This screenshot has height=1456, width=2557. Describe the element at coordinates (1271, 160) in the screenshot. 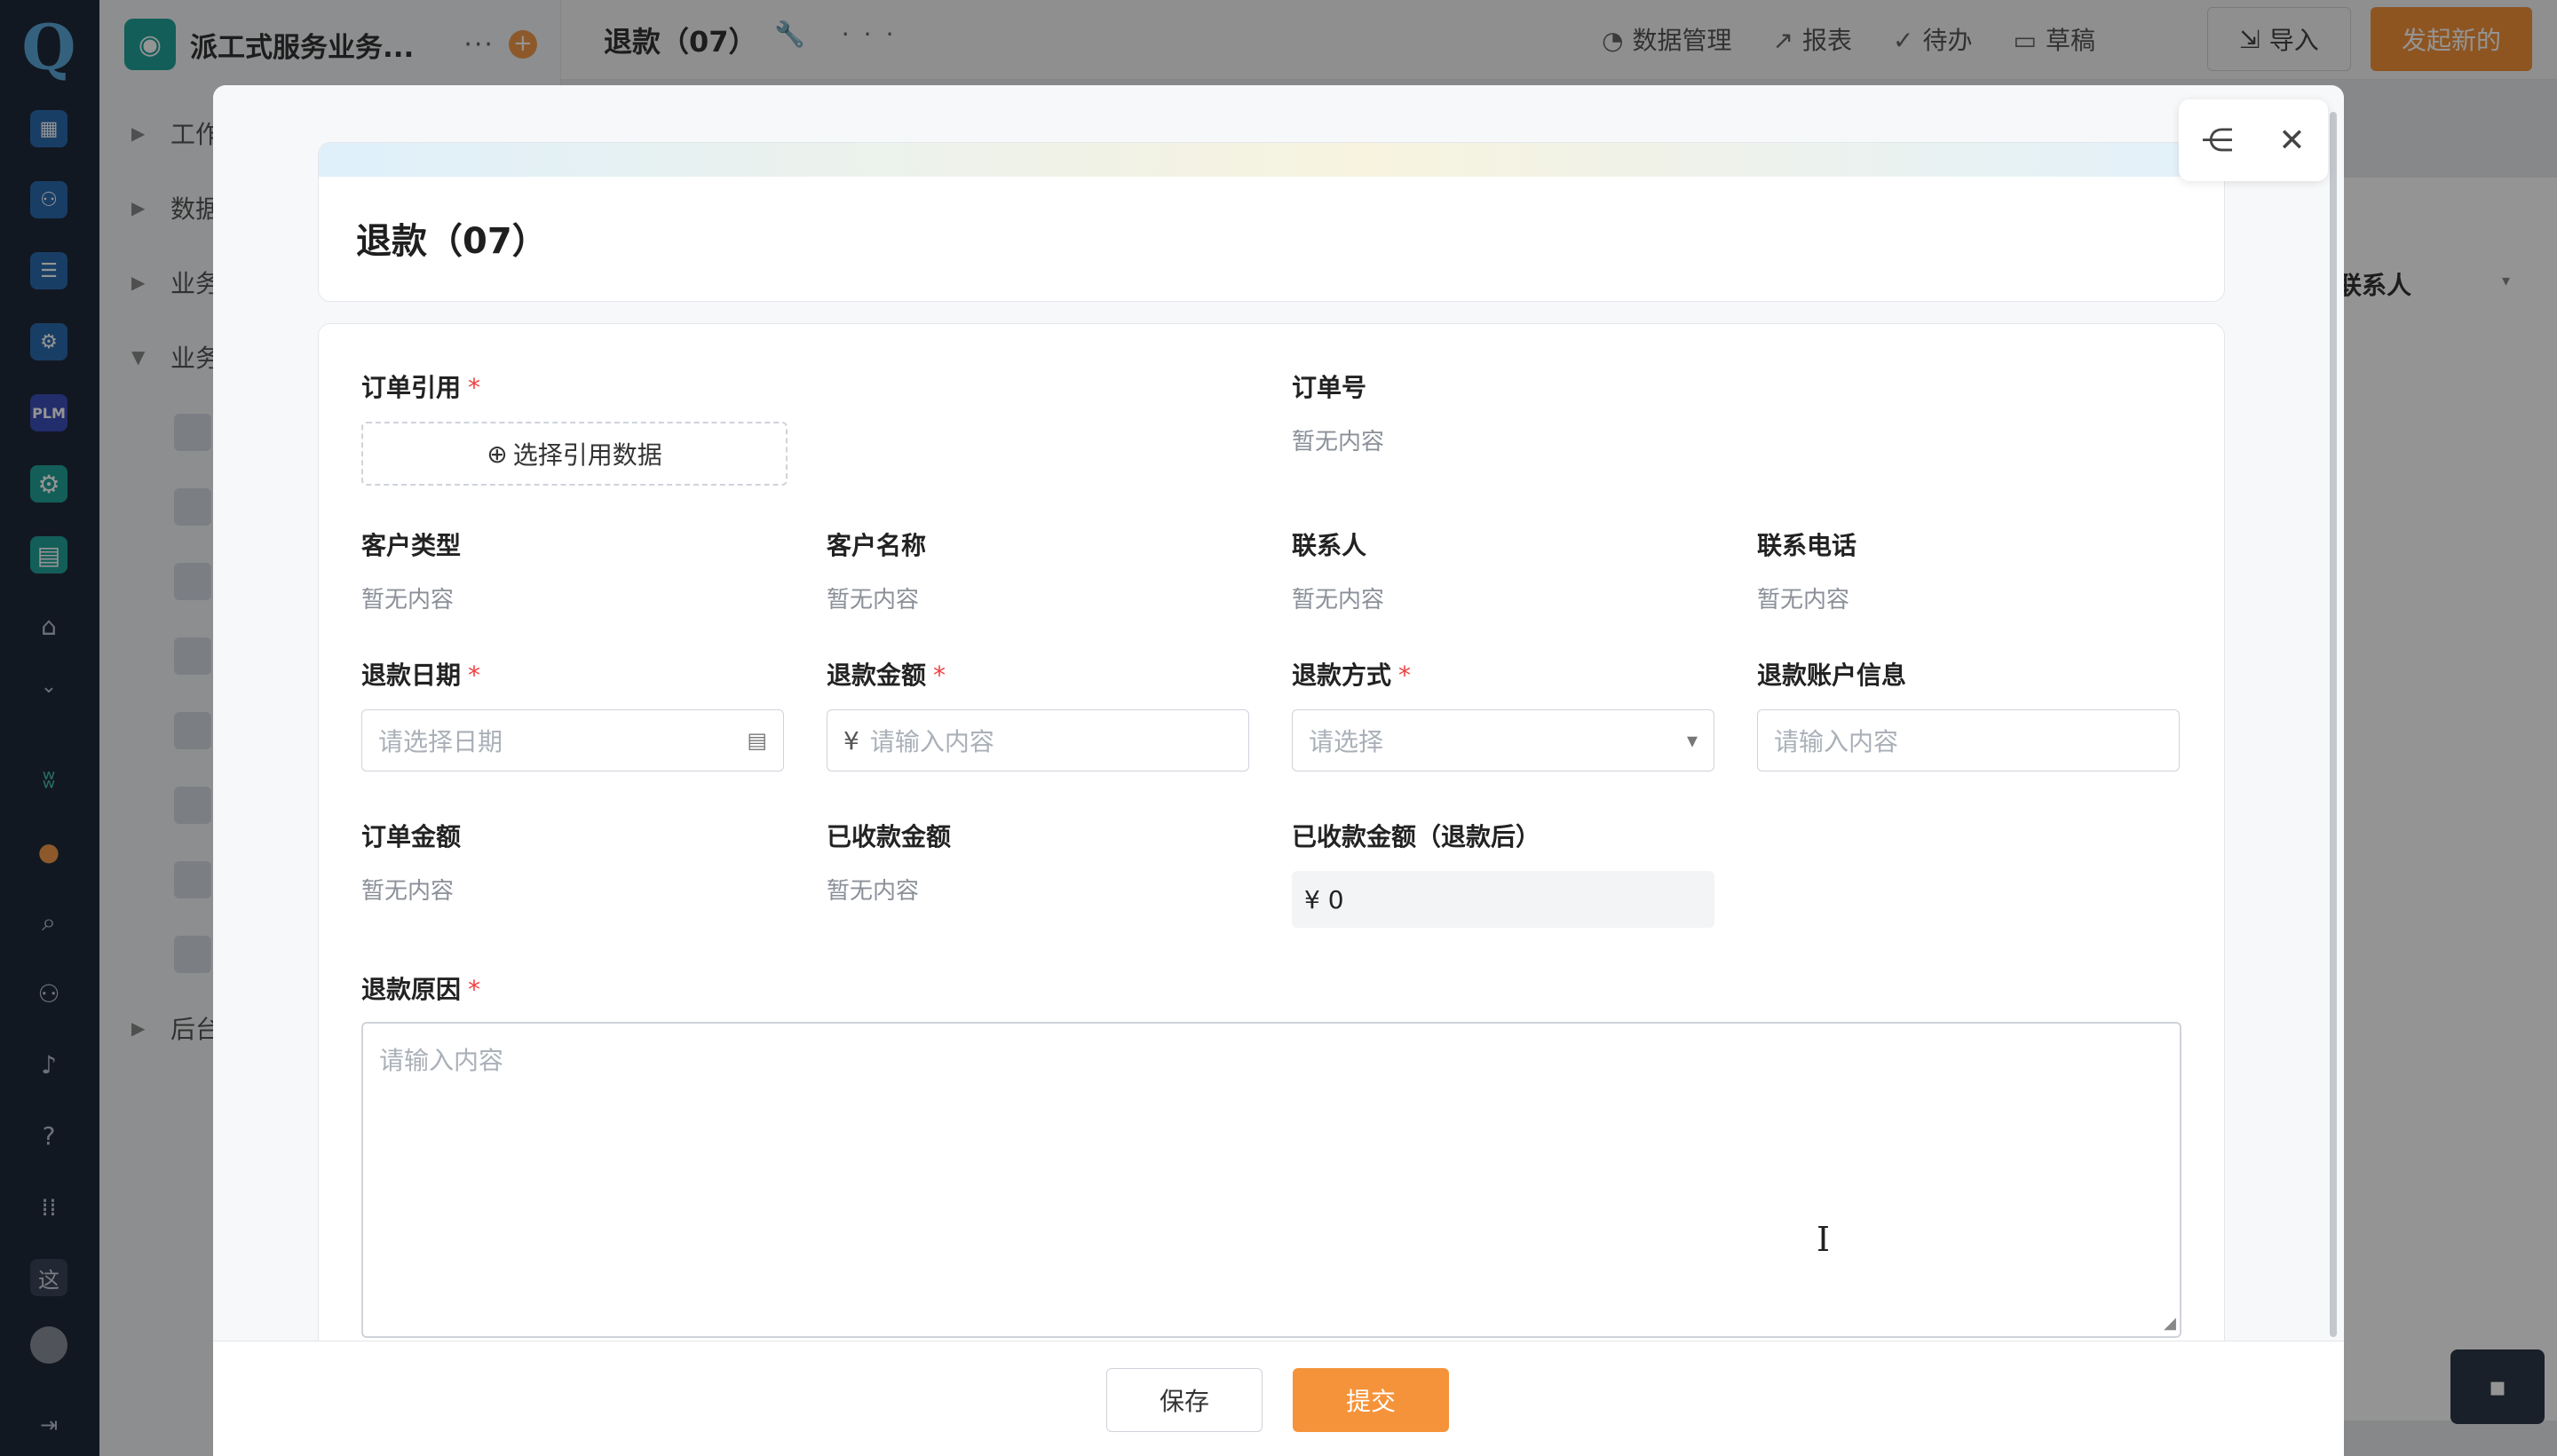

I see `title-gradient` at that location.